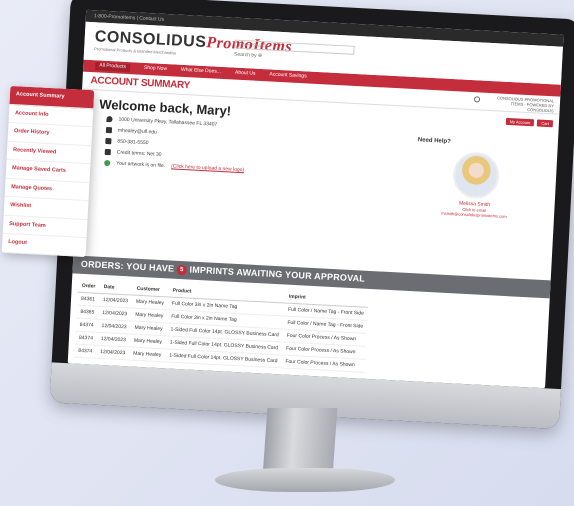 The height and width of the screenshot is (506, 574). Describe the element at coordinates (305, 480) in the screenshot. I see `monitor-stand-base` at that location.